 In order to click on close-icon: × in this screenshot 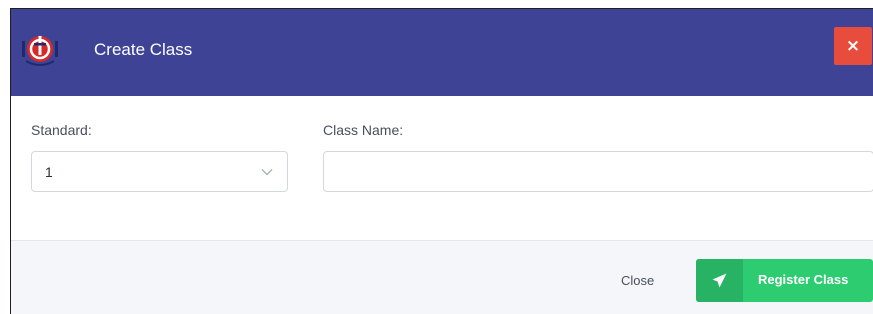, I will do `click(853, 46)`.